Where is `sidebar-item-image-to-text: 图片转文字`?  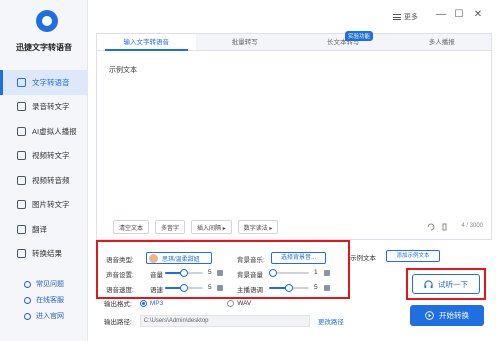
sidebar-item-image-to-text: 图片转文字 is located at coordinates (44, 205).